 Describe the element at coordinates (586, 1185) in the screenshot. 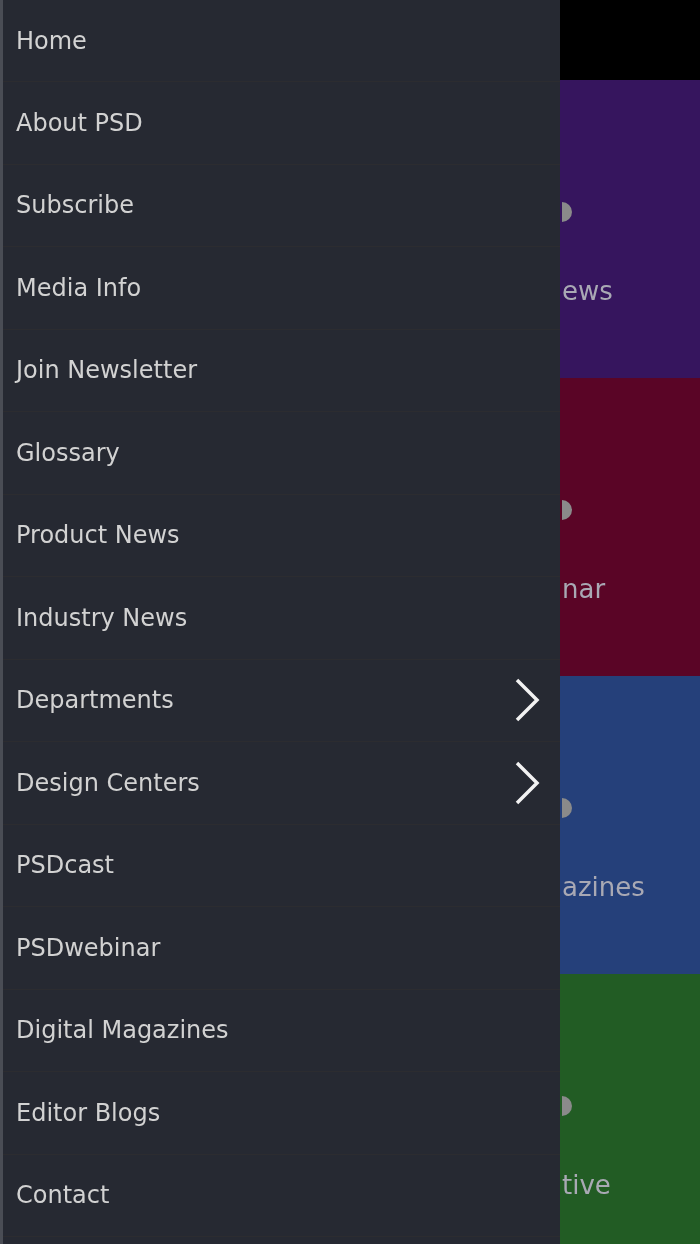

I see `tile-label: tive` at that location.